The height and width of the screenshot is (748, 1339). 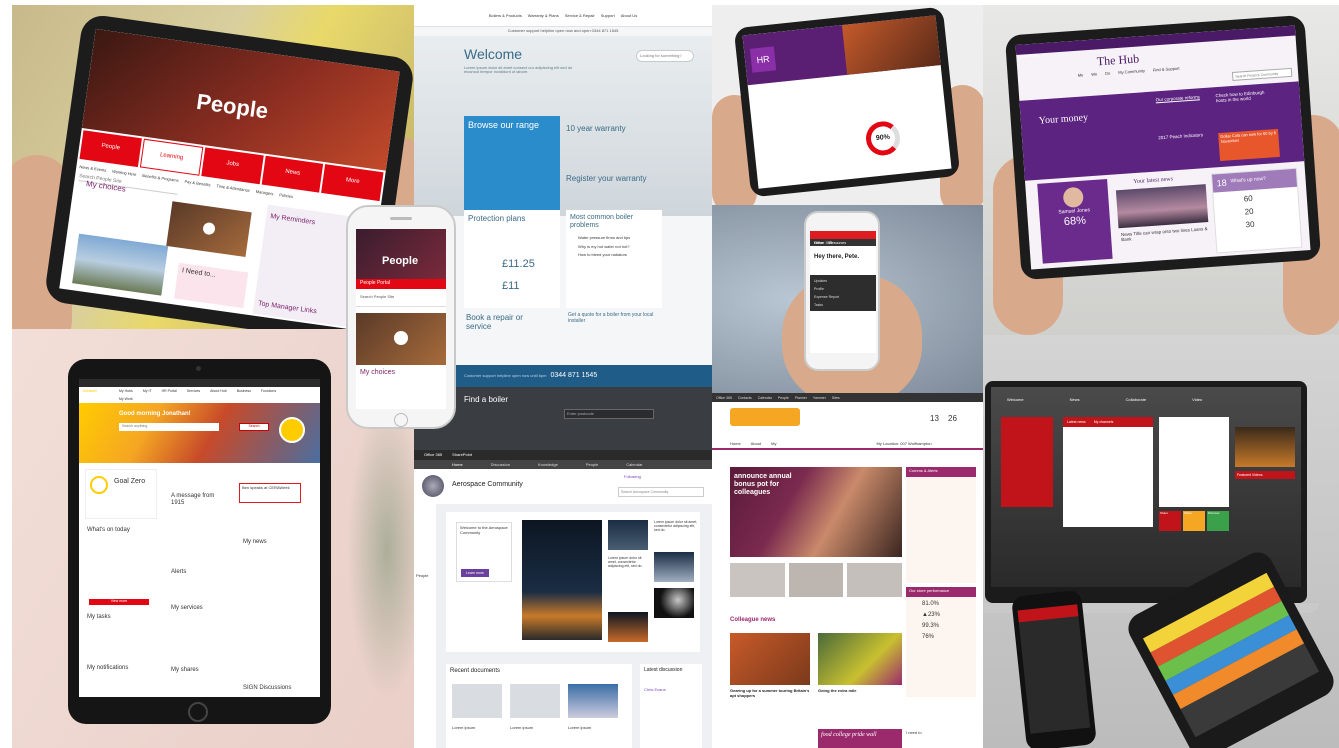 What do you see at coordinates (501, 322) in the screenshot?
I see `repair-heading: Book a repair or service` at bounding box center [501, 322].